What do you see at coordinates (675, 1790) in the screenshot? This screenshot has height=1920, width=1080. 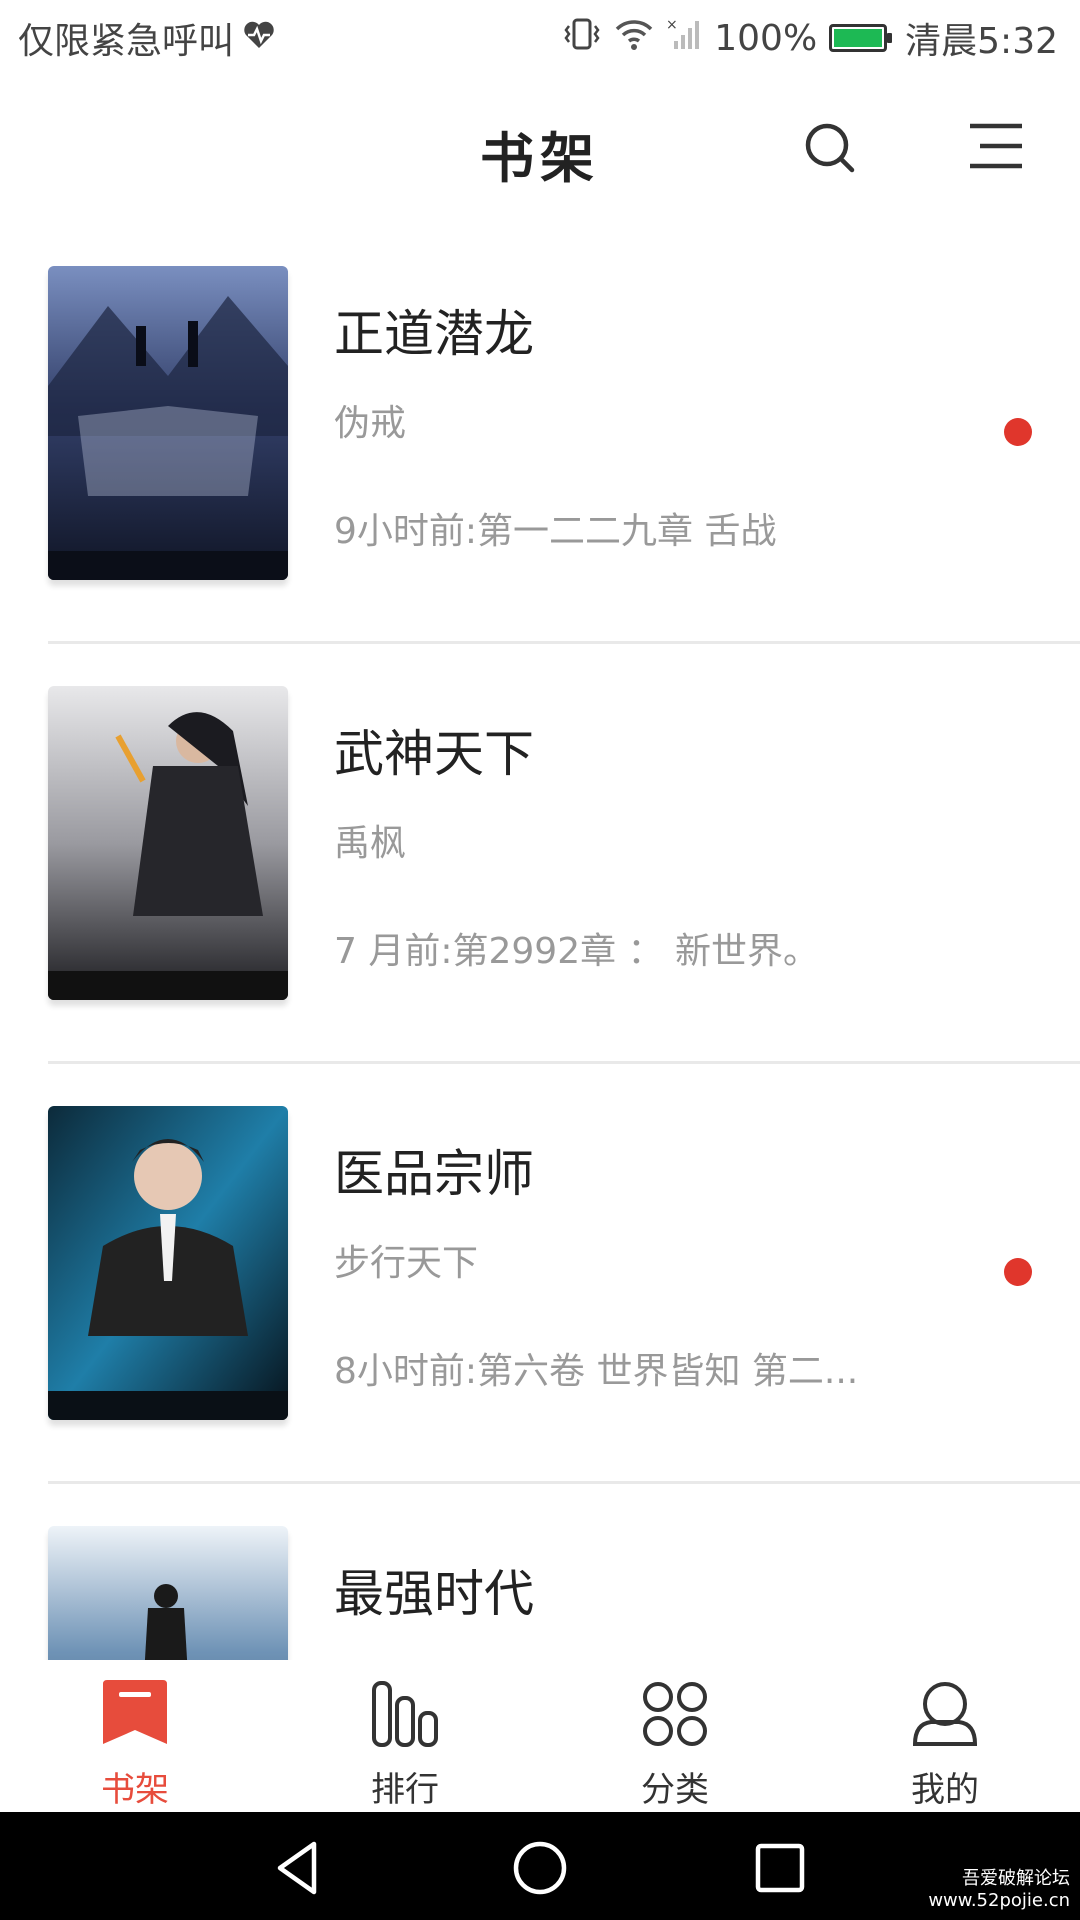 I see `tab-label: 分类` at bounding box center [675, 1790].